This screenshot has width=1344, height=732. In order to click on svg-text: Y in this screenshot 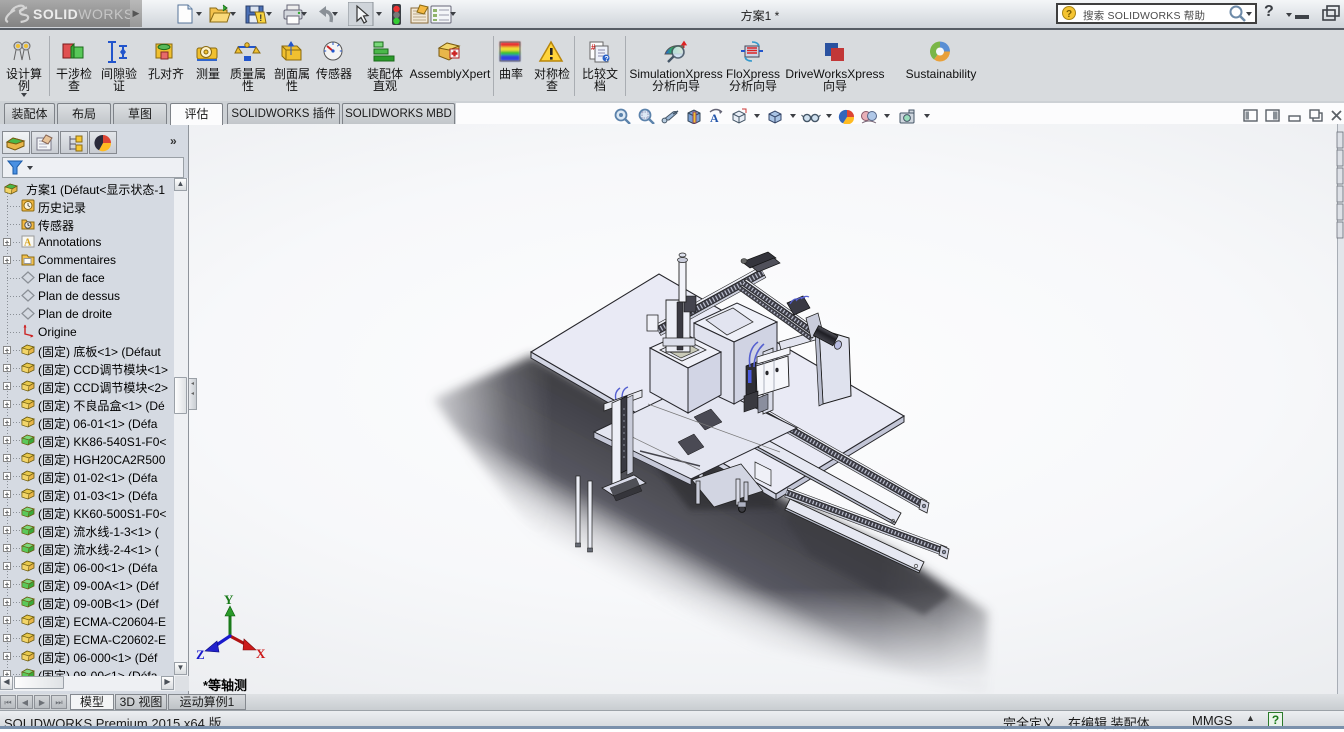, I will do `click(229, 599)`.